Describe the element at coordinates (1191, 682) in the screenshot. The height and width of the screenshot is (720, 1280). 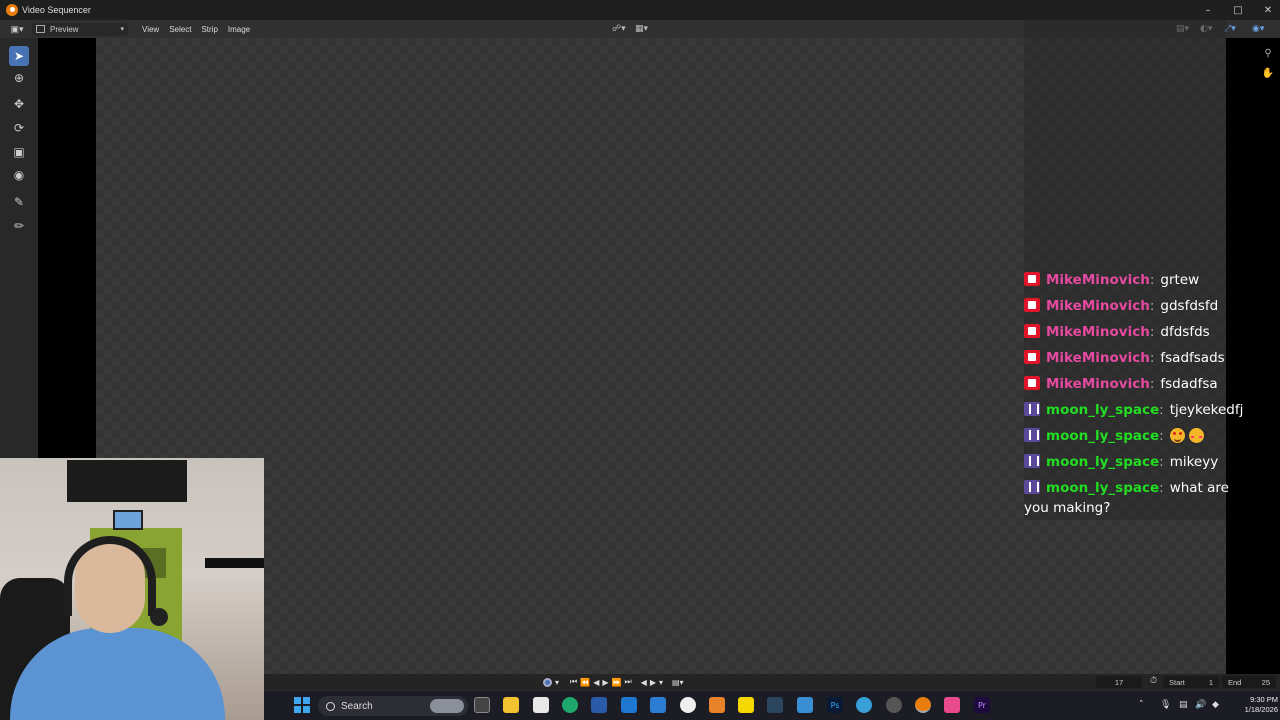
I see `start-frame-field: Start 1` at that location.